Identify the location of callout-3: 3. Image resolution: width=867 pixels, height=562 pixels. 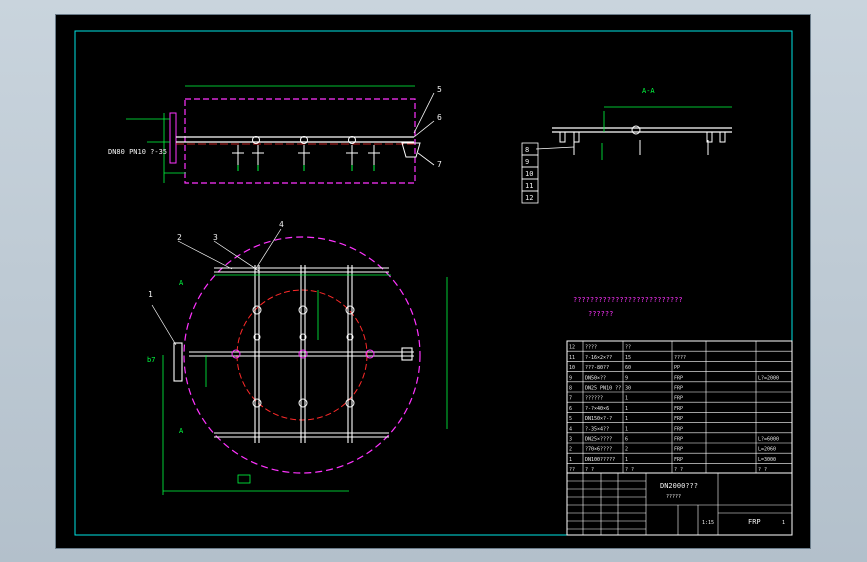
(215, 237).